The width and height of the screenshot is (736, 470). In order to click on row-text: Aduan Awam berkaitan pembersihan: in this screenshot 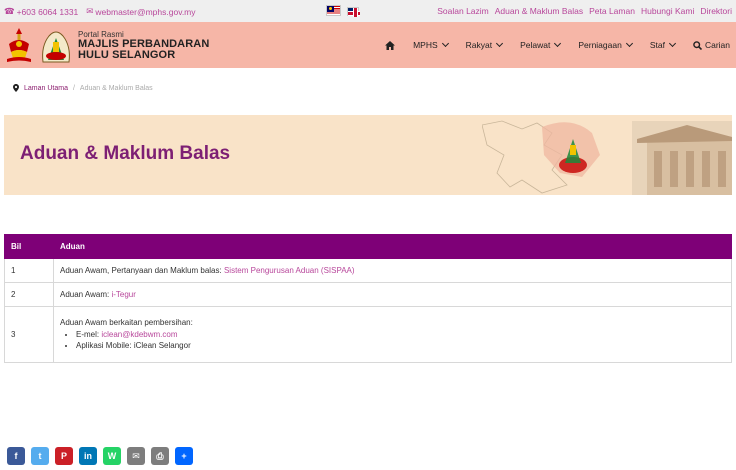, I will do `click(126, 322)`.